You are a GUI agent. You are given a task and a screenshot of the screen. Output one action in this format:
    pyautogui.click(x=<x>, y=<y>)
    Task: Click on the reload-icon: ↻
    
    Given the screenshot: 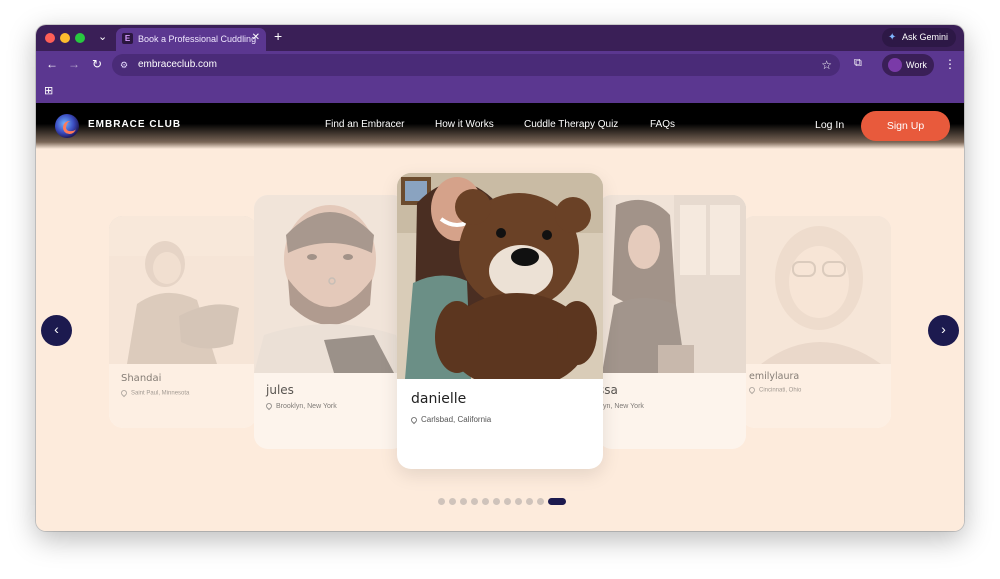 What is the action you would take?
    pyautogui.click(x=97, y=64)
    